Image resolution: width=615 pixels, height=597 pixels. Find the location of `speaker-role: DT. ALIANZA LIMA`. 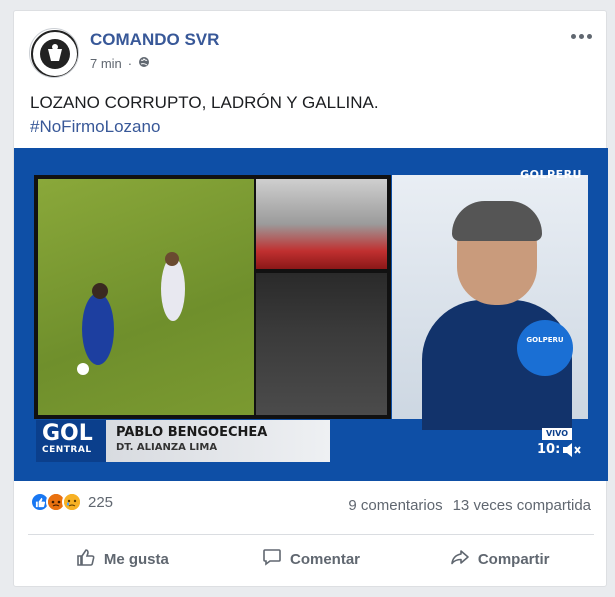

speaker-role: DT. ALIANZA LIMA is located at coordinates (167, 447).